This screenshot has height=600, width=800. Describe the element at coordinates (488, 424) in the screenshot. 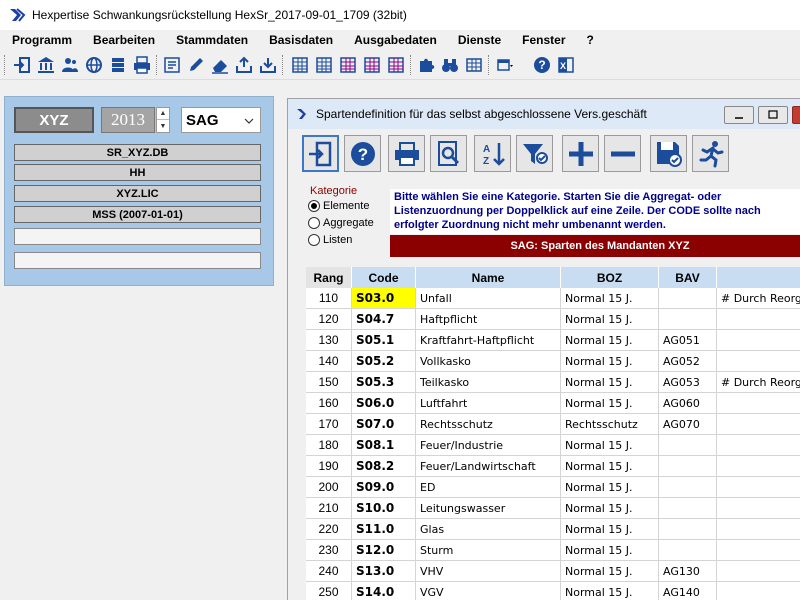

I see `cell-name: Rechtsschutz` at that location.